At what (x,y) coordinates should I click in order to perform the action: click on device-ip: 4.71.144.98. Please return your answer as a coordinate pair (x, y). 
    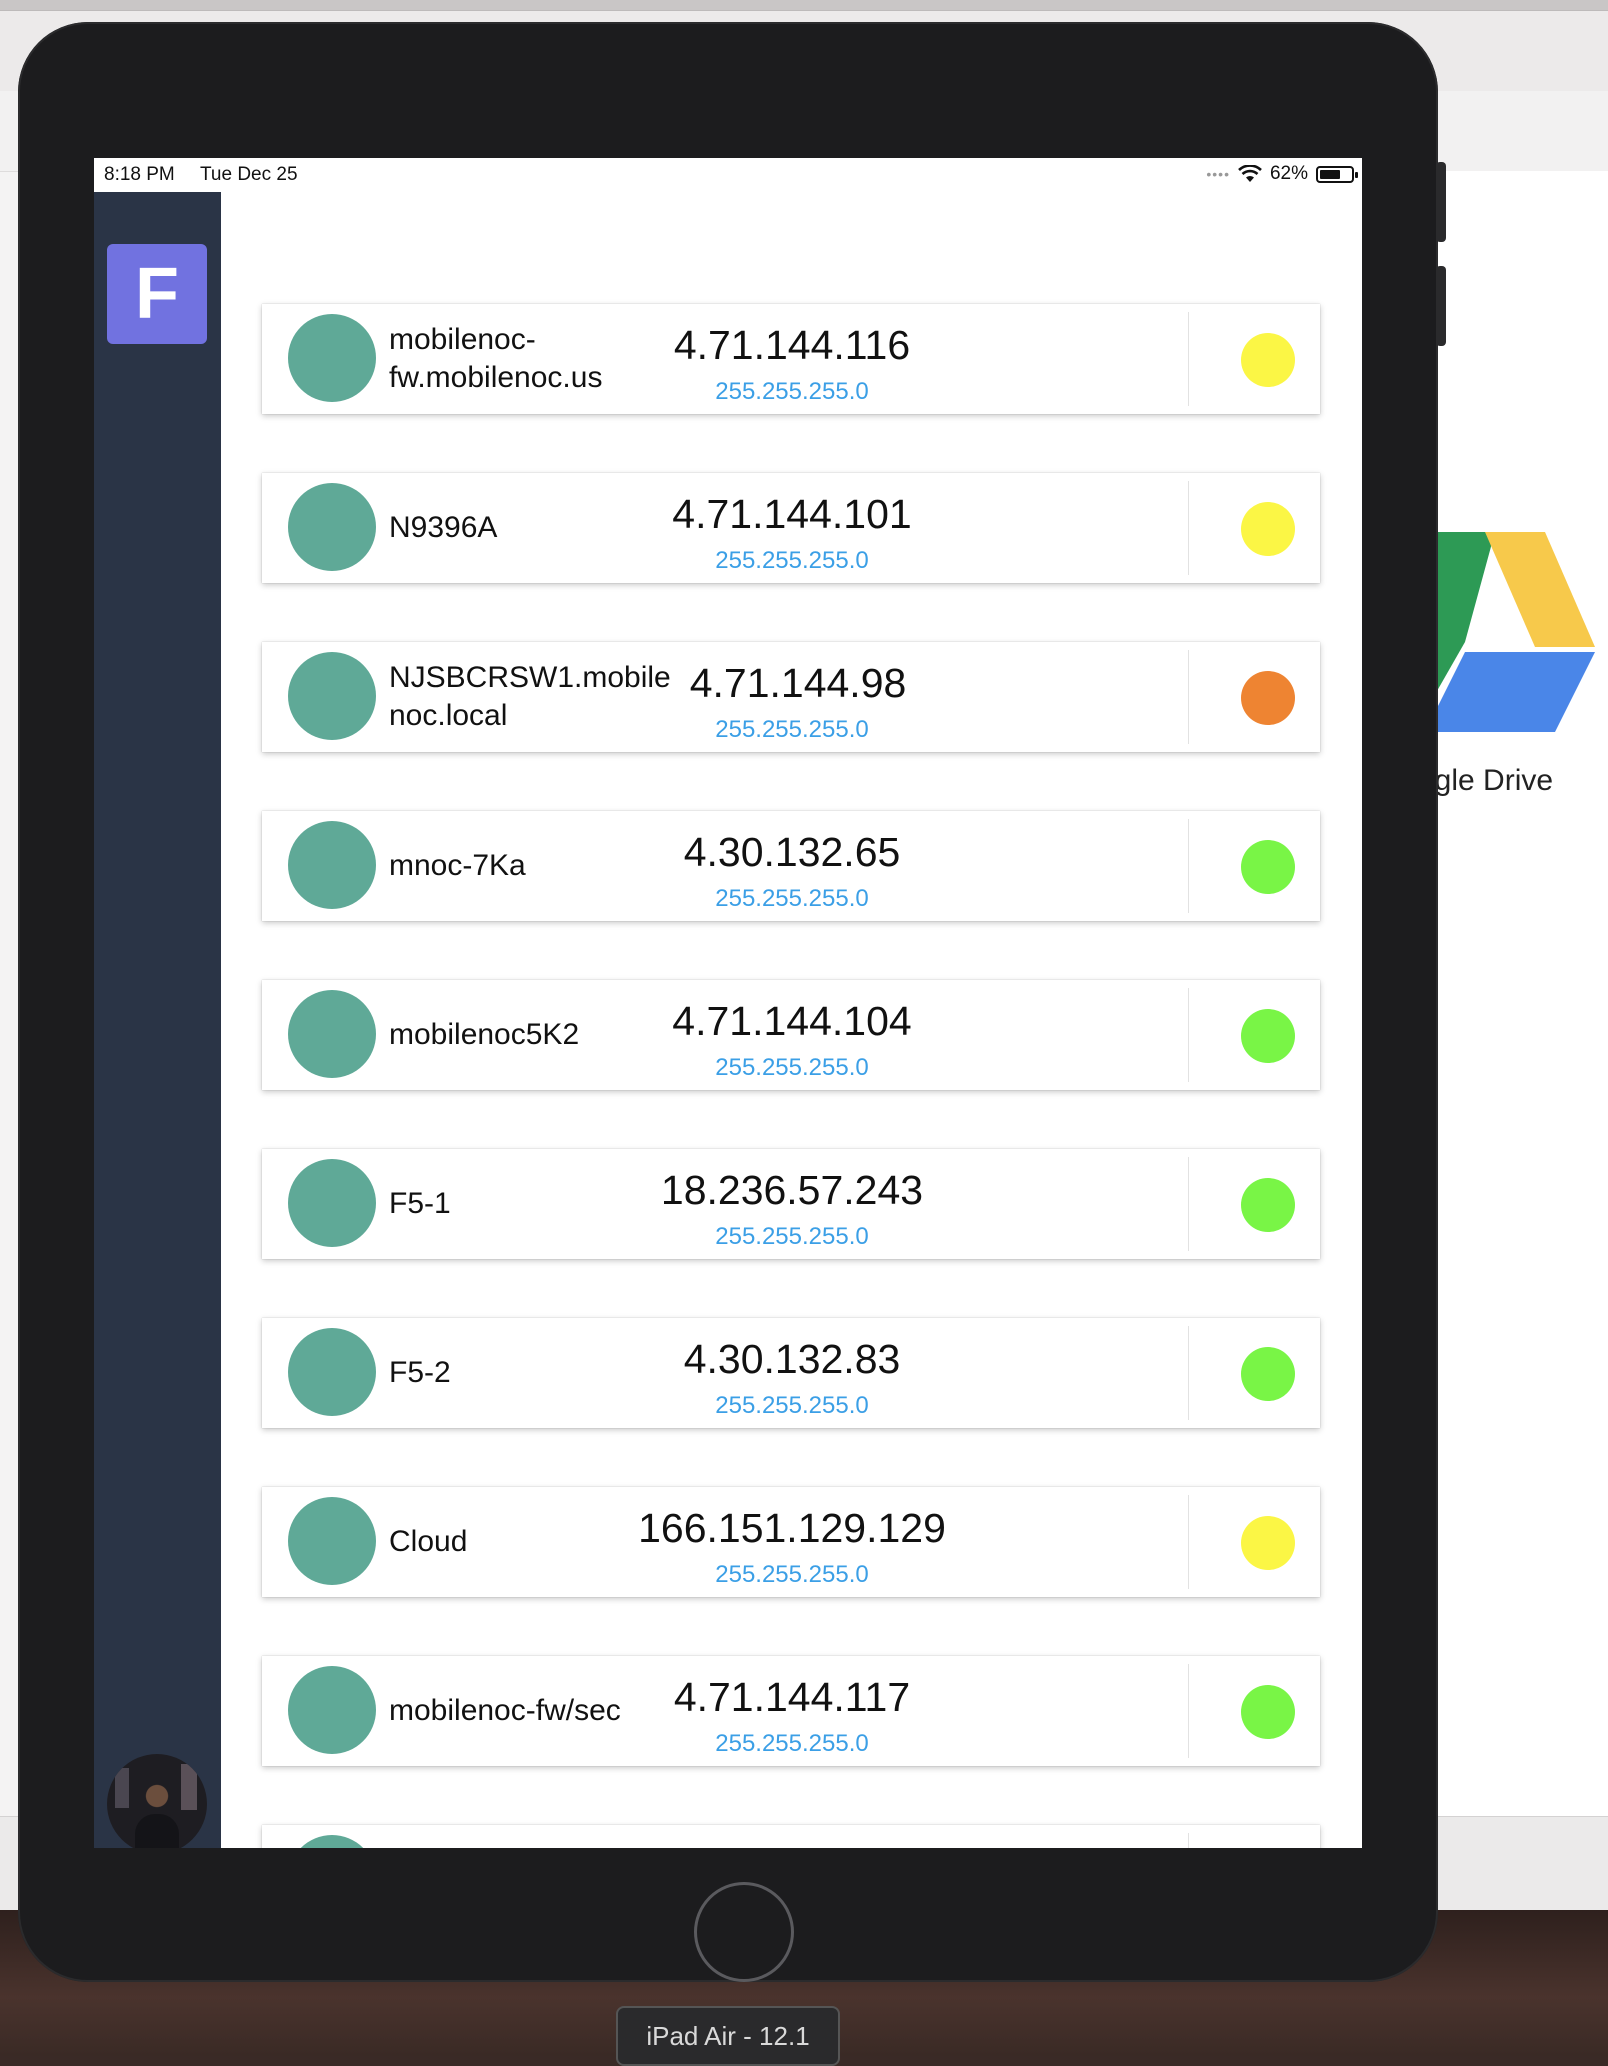
    Looking at the image, I should click on (798, 683).